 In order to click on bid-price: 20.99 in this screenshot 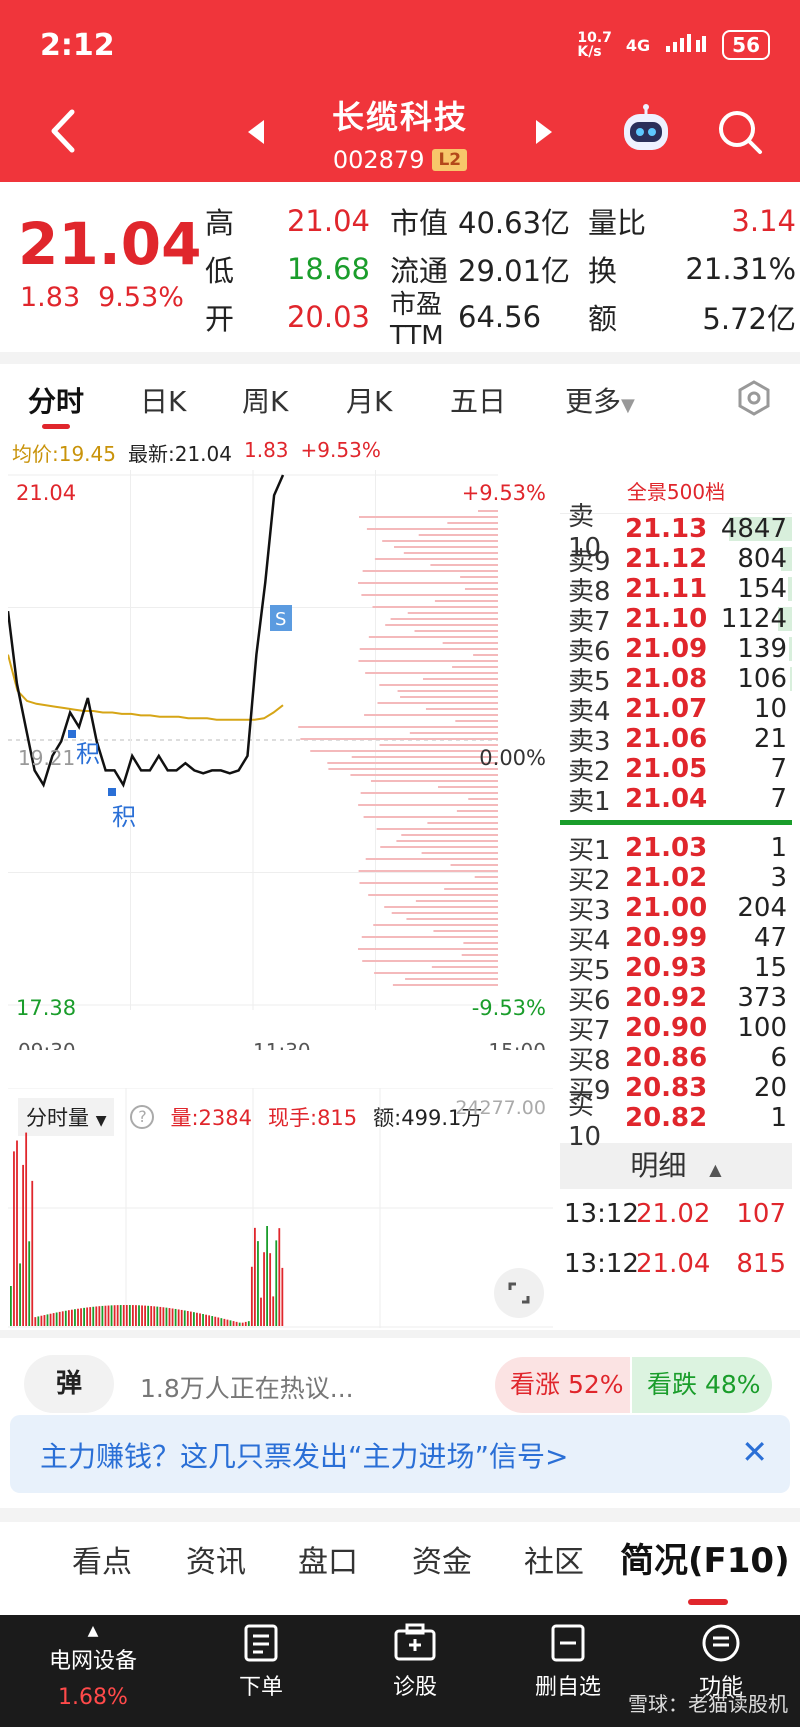, I will do `click(666, 938)`.